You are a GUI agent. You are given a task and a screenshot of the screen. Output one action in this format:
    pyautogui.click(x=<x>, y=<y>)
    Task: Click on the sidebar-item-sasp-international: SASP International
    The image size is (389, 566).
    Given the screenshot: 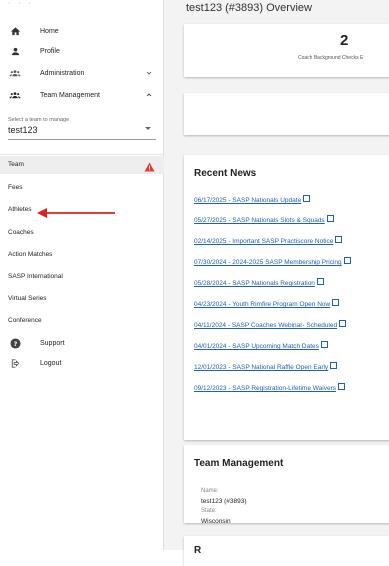 What is the action you would take?
    pyautogui.click(x=35, y=276)
    